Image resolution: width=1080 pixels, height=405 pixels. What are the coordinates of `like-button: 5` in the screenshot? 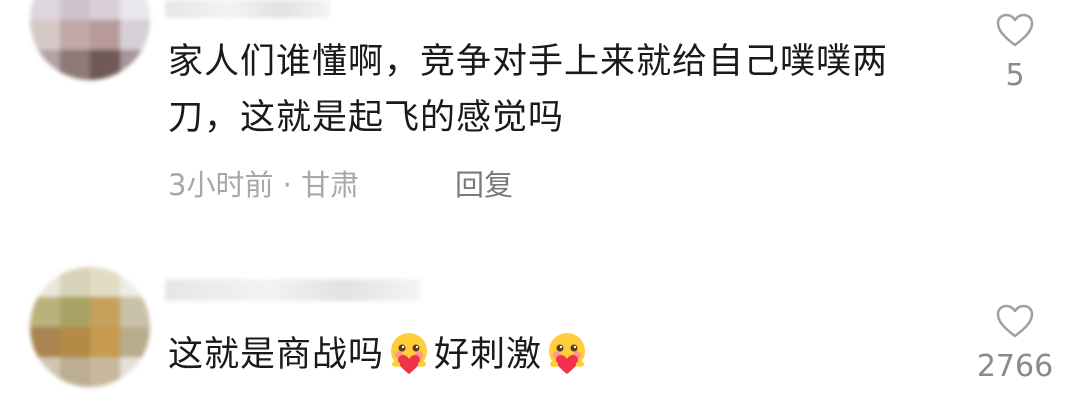 It's located at (1015, 52).